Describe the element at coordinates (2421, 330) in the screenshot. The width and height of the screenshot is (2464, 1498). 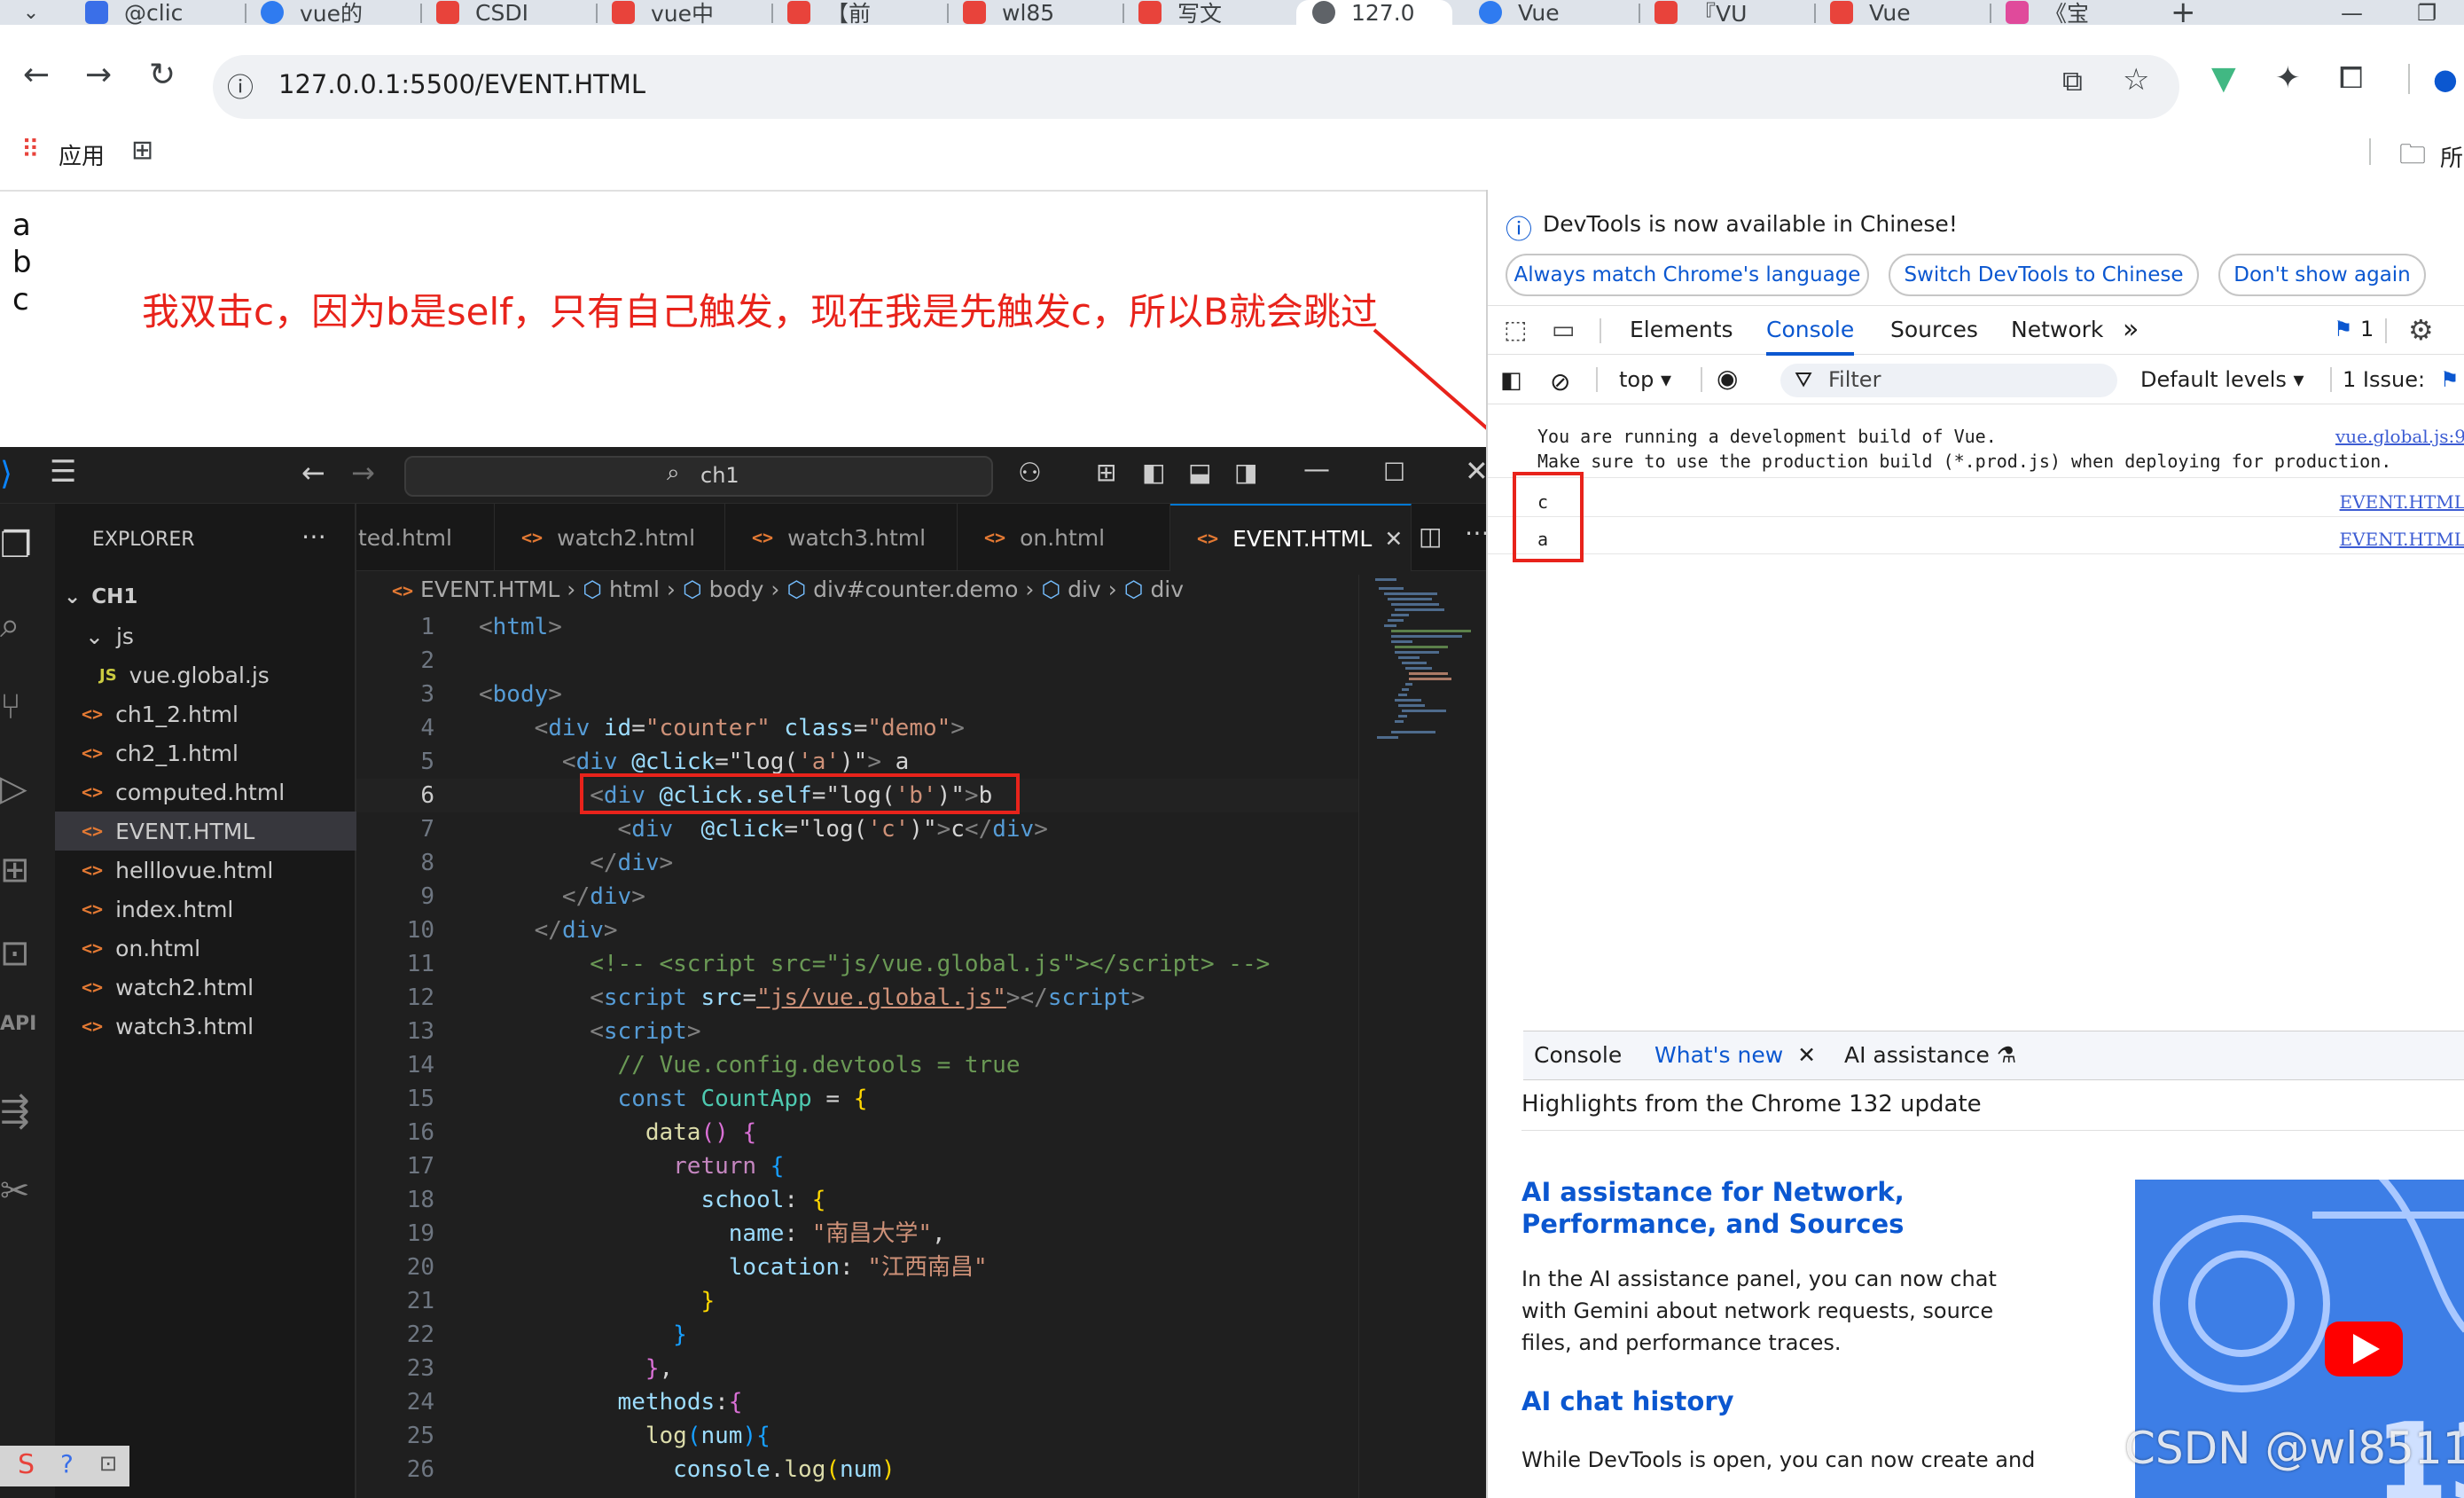
I see `gear-icon: ⚙` at that location.